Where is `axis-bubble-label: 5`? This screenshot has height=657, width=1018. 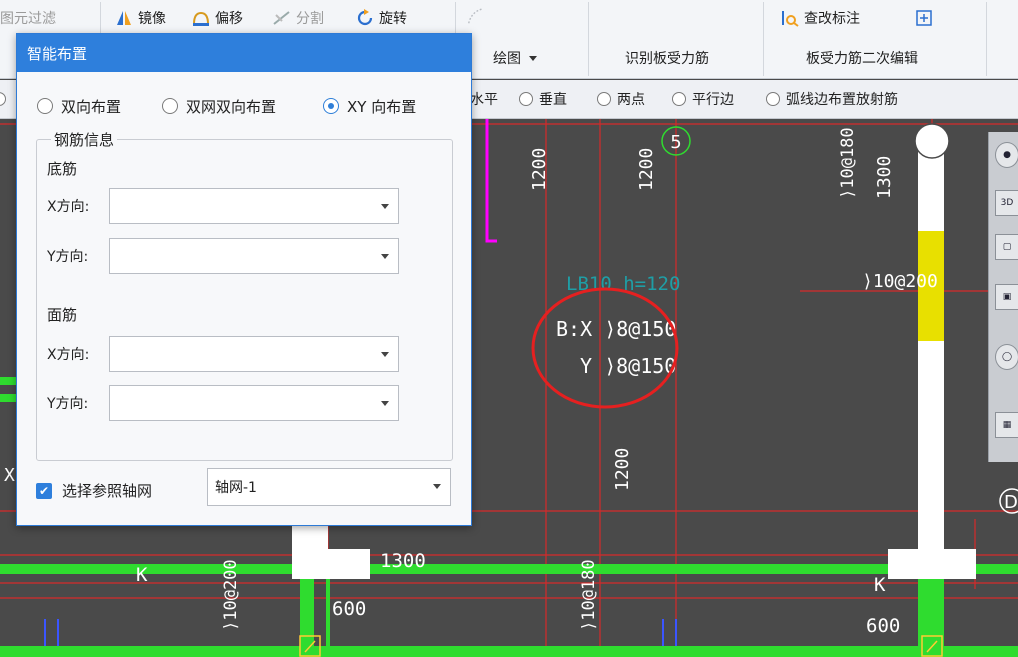
axis-bubble-label: 5 is located at coordinates (675, 142).